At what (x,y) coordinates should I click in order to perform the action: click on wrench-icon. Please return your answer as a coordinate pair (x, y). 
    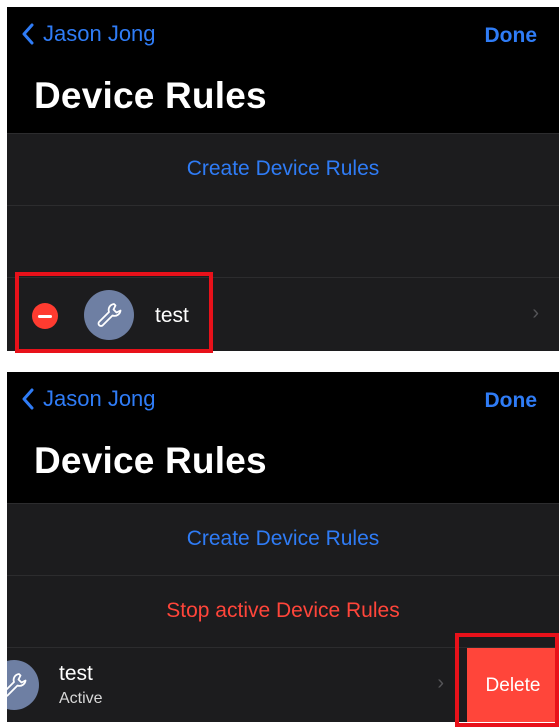
    Looking at the image, I should click on (17, 685).